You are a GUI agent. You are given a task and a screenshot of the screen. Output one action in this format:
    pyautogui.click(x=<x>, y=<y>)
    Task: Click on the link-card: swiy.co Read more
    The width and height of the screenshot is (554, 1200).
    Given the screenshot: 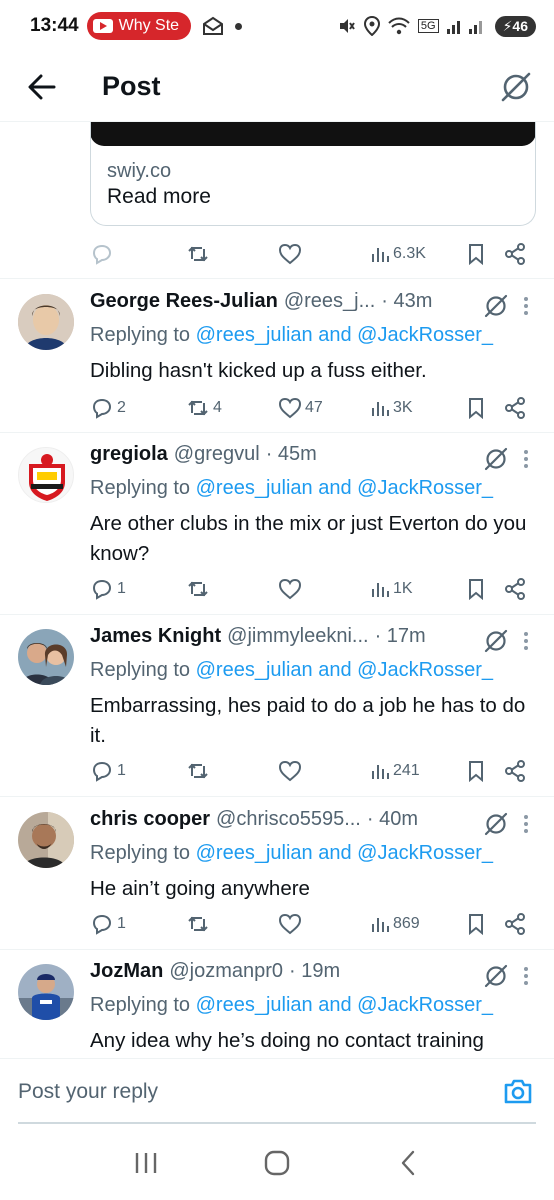 What is the action you would take?
    pyautogui.click(x=313, y=174)
    